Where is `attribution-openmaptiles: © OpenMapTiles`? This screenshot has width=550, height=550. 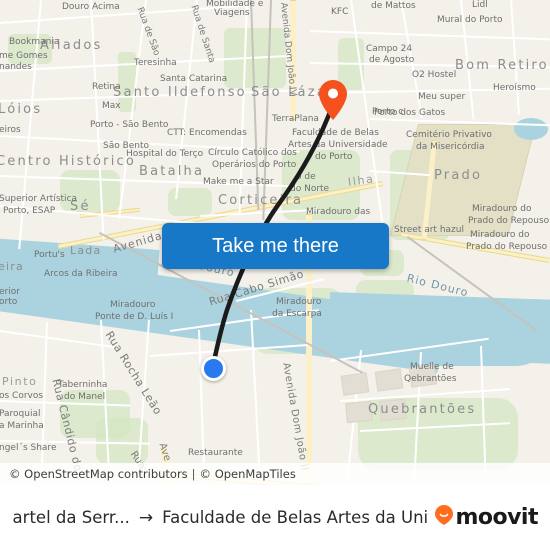 attribution-openmaptiles: © OpenMapTiles is located at coordinates (248, 474).